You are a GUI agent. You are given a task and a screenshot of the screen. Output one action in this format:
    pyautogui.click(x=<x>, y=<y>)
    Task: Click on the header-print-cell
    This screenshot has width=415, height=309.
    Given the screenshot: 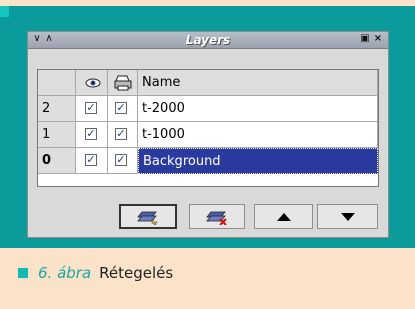 What is the action you would take?
    pyautogui.click(x=123, y=83)
    